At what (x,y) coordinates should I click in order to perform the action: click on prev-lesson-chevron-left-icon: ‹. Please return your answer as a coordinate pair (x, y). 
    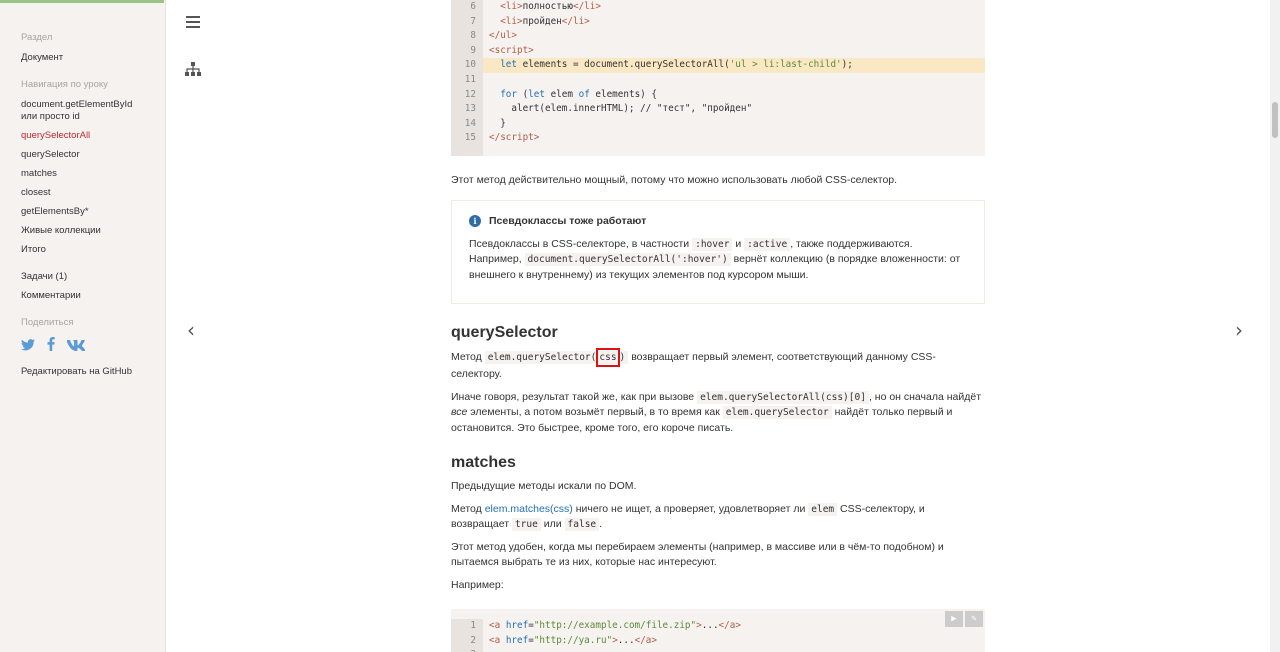
    Looking at the image, I should click on (191, 330).